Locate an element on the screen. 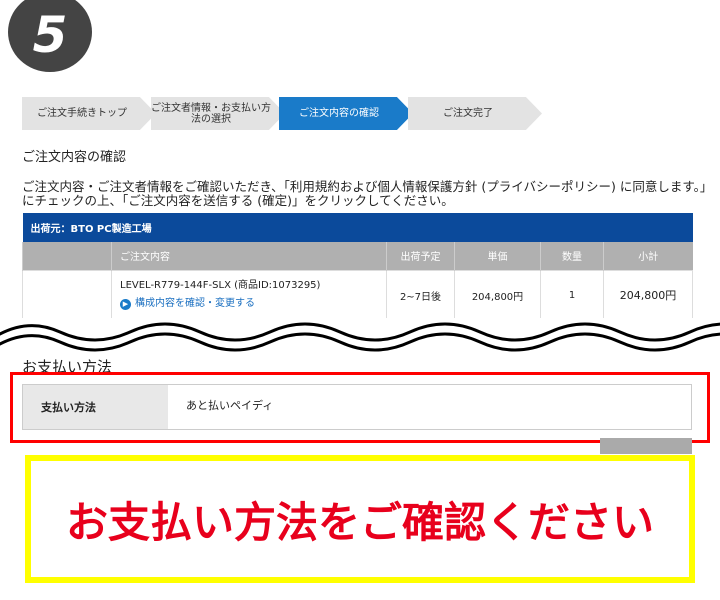 The image size is (720, 600). payment-method-label: 支払い方法 is located at coordinates (95, 407).